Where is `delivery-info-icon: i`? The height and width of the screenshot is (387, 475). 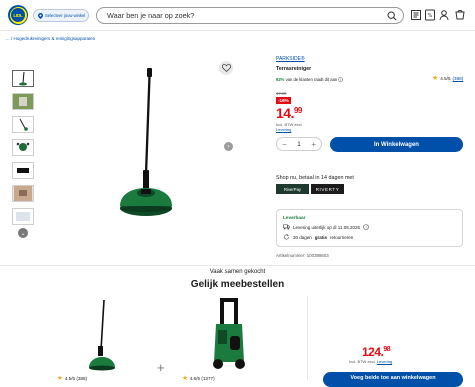
delivery-info-icon: i is located at coordinates (366, 227).